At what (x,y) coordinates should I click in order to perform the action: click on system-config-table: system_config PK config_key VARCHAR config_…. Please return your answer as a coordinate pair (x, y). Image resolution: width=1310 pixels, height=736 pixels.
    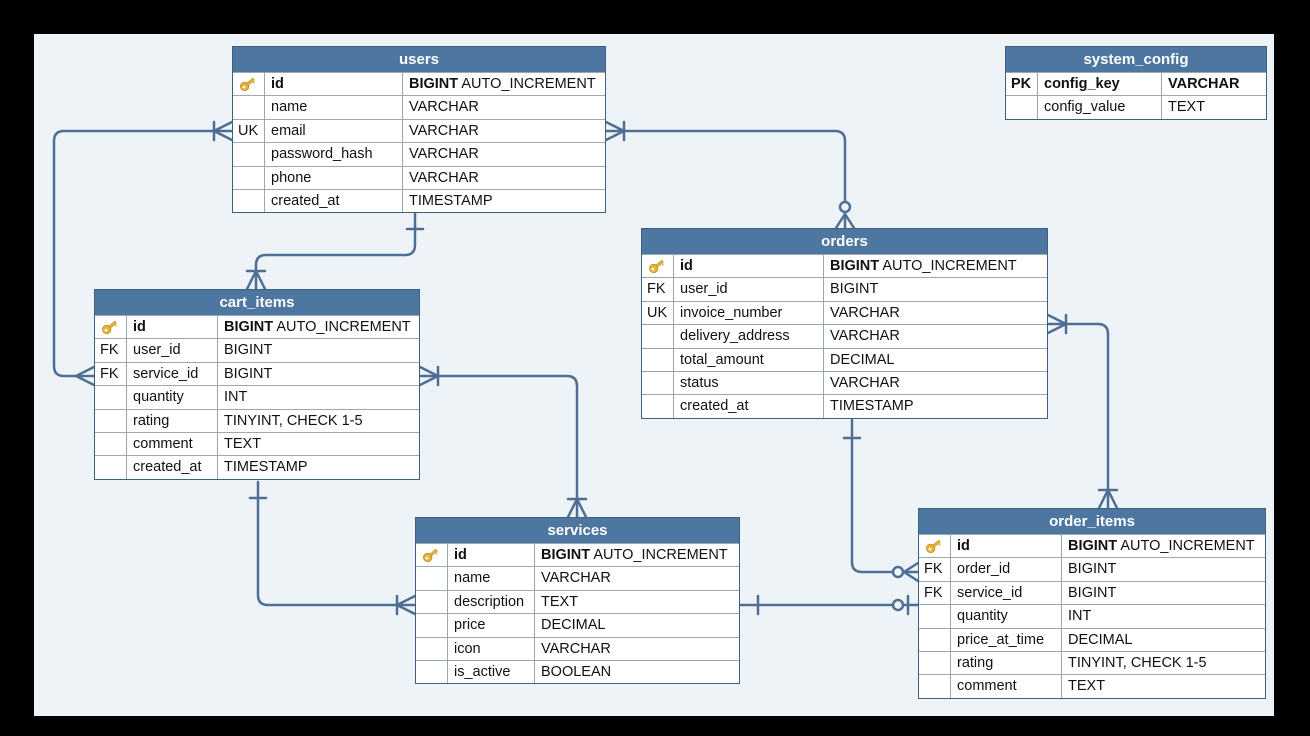
    Looking at the image, I should click on (1136, 83).